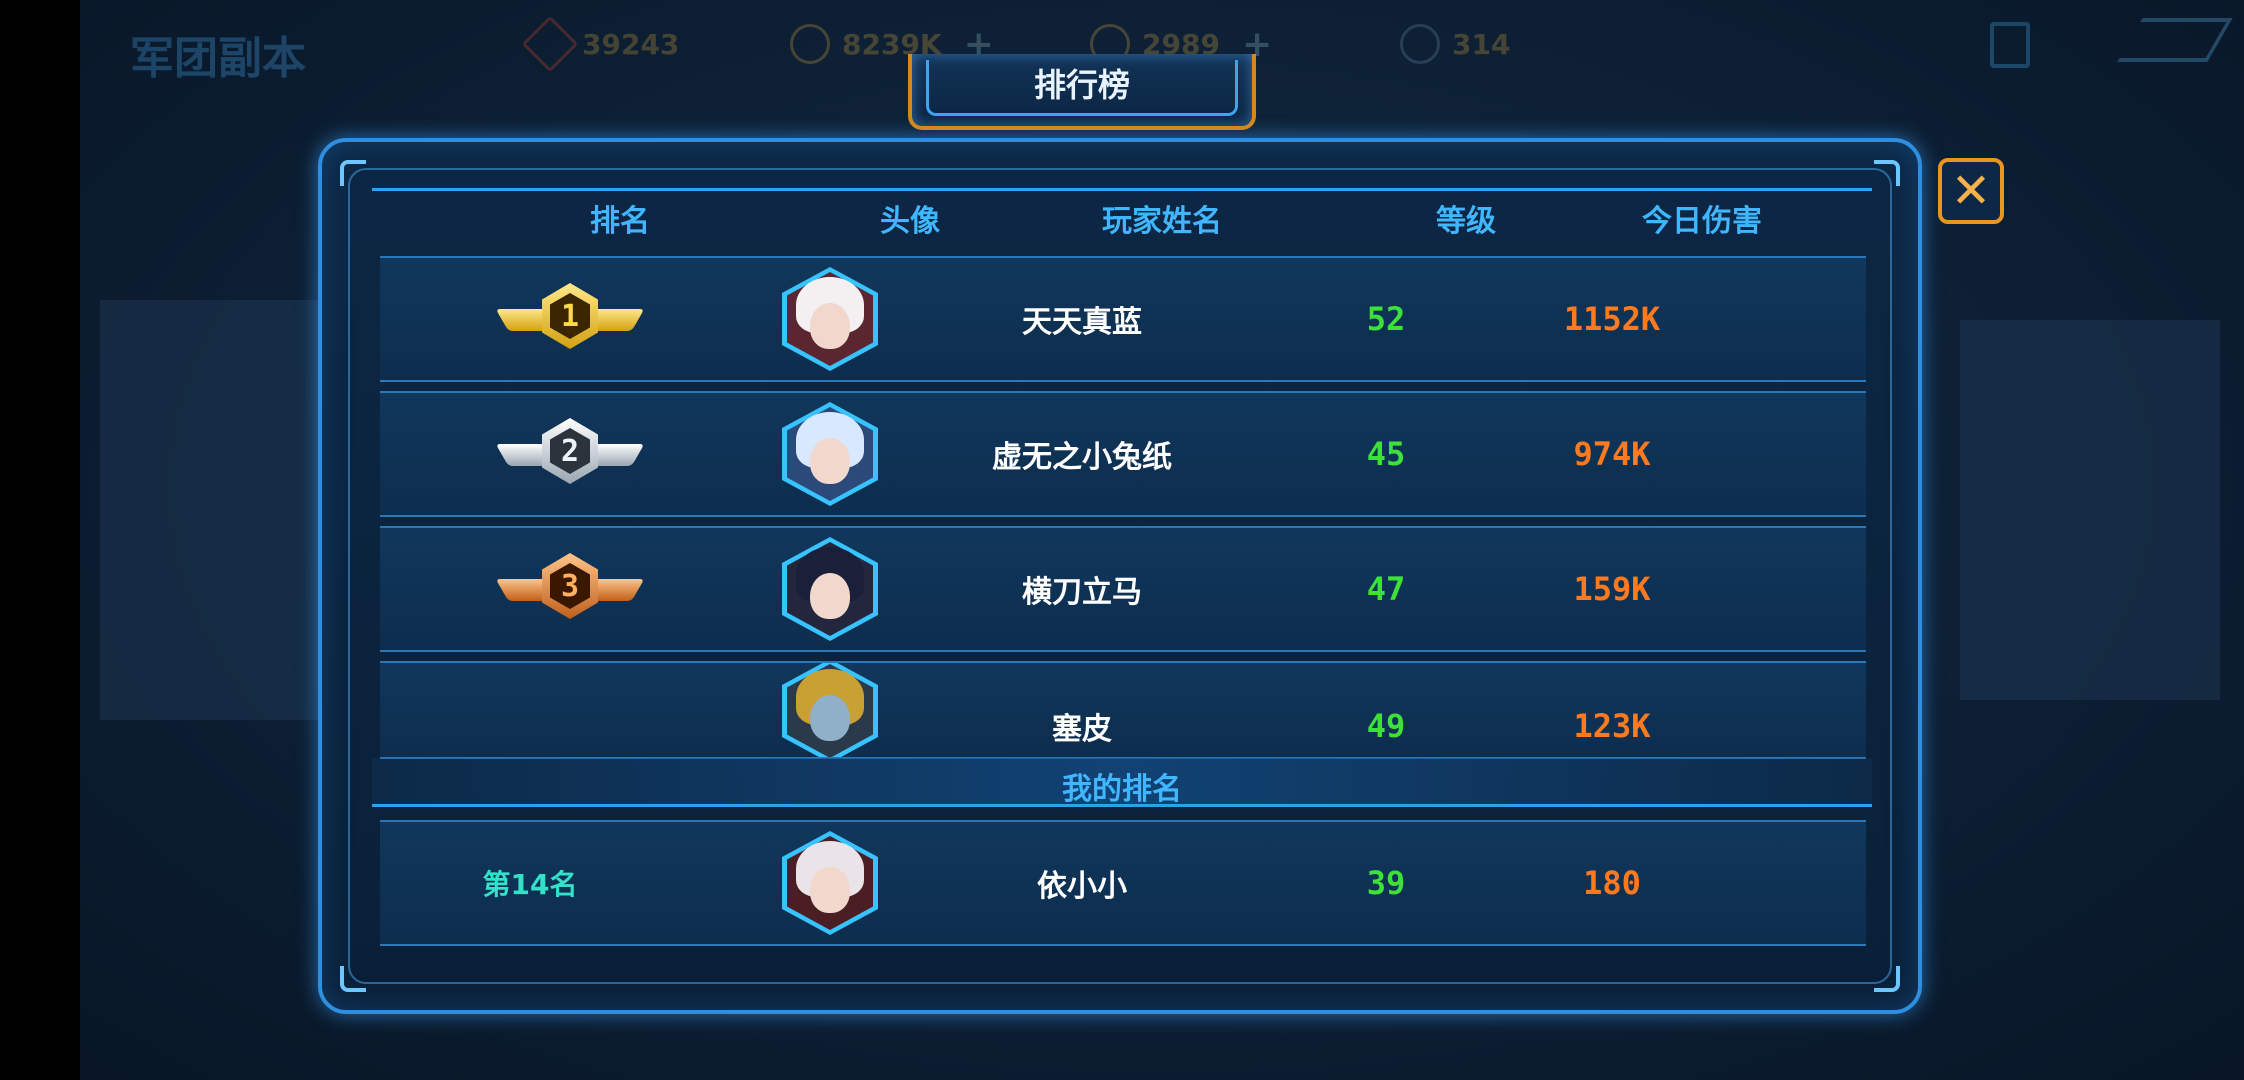  What do you see at coordinates (1420, 44) in the screenshot?
I see `medal-icon` at bounding box center [1420, 44].